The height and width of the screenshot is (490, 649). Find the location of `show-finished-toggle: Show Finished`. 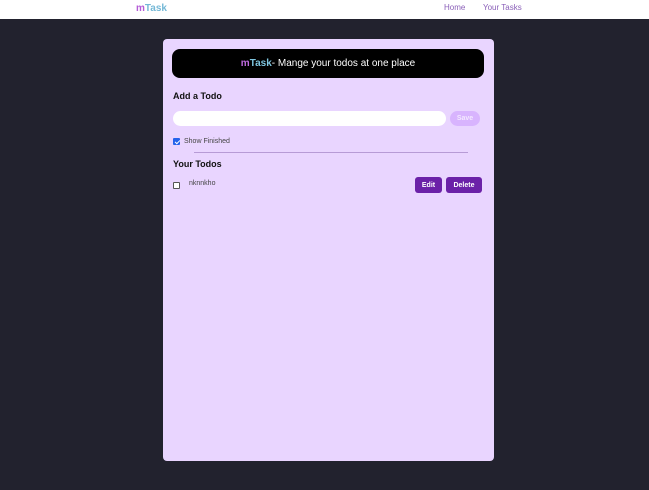

show-finished-toggle: Show Finished is located at coordinates (201, 141).